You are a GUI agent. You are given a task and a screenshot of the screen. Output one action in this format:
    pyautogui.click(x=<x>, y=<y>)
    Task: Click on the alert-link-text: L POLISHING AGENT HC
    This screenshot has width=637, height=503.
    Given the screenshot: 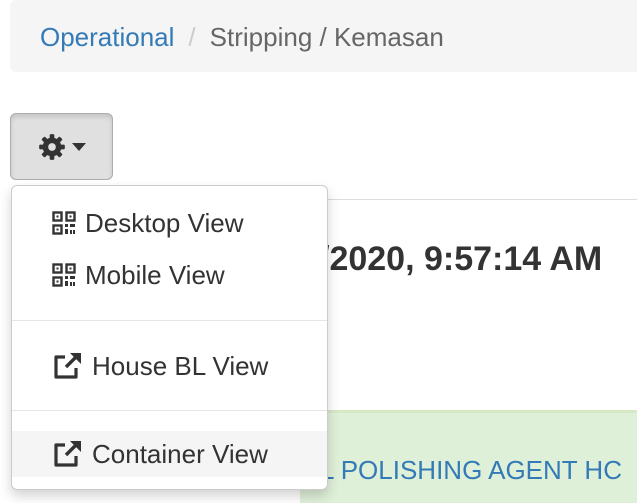 What is the action you would take?
    pyautogui.click(x=471, y=470)
    